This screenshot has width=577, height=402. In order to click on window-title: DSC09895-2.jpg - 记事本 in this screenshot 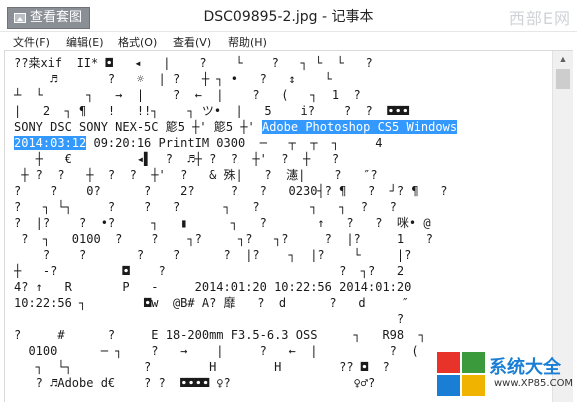, I will do `click(288, 17)`.